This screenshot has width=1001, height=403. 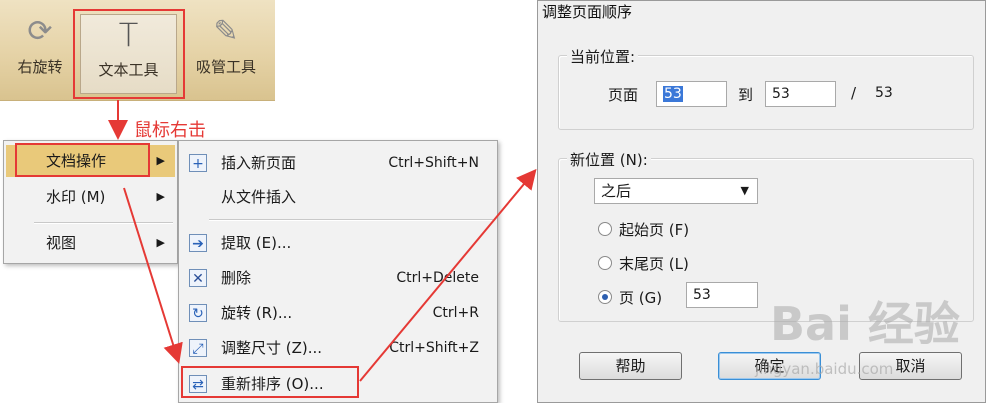 What do you see at coordinates (587, 12) in the screenshot?
I see `dialog-title: 调整页面顺序` at bounding box center [587, 12].